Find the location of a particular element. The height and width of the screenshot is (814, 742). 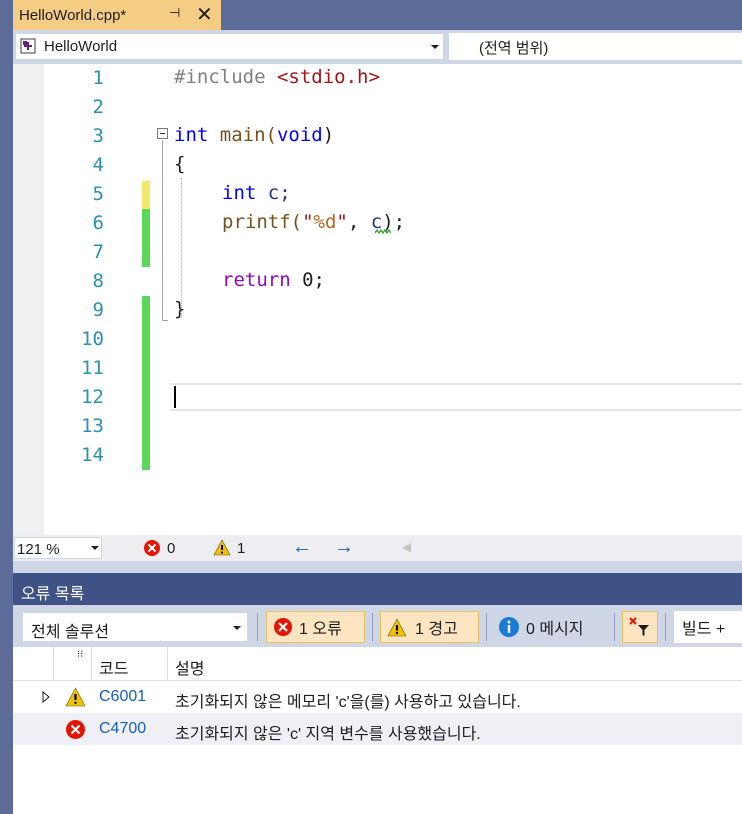

code-line-5: int c; is located at coordinates (256, 193).